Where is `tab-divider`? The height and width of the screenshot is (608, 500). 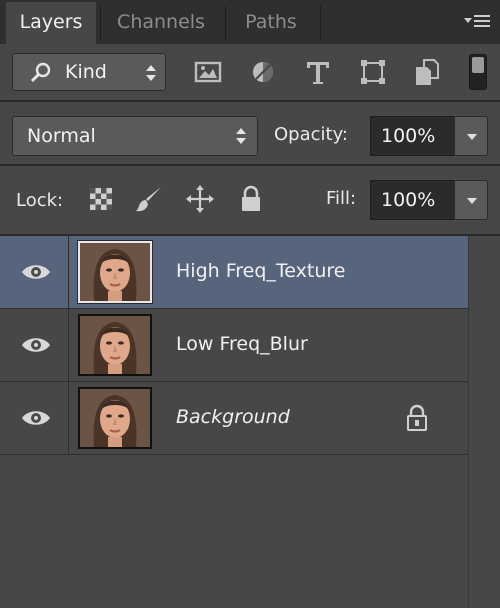
tab-divider is located at coordinates (320, 23).